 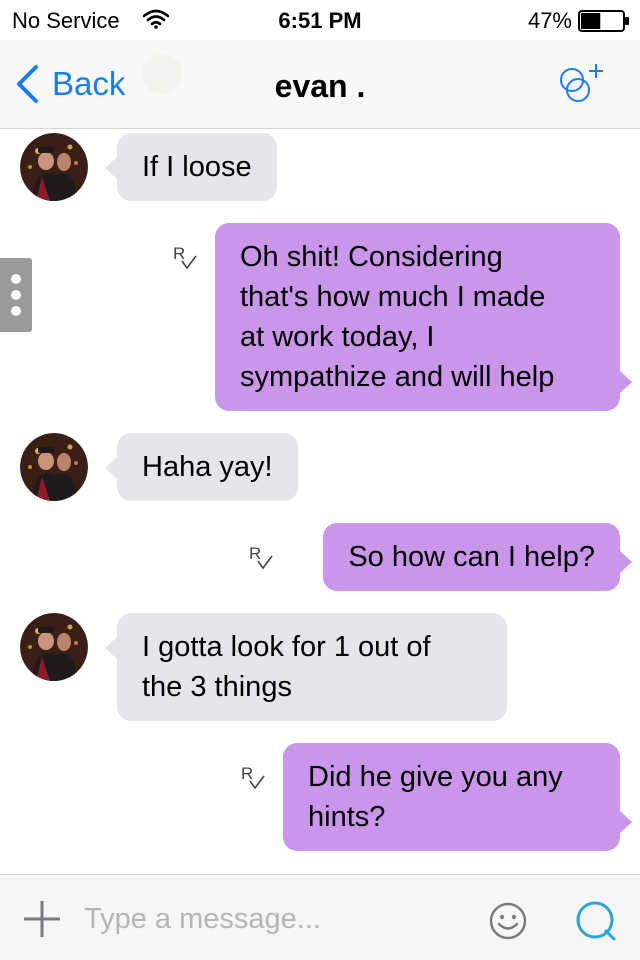 I want to click on message-text: If I loose, so click(x=197, y=167).